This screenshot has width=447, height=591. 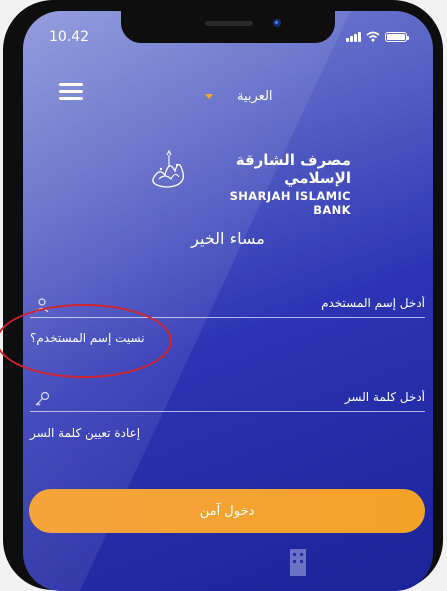 I want to click on status-time: 10.42, so click(x=69, y=37).